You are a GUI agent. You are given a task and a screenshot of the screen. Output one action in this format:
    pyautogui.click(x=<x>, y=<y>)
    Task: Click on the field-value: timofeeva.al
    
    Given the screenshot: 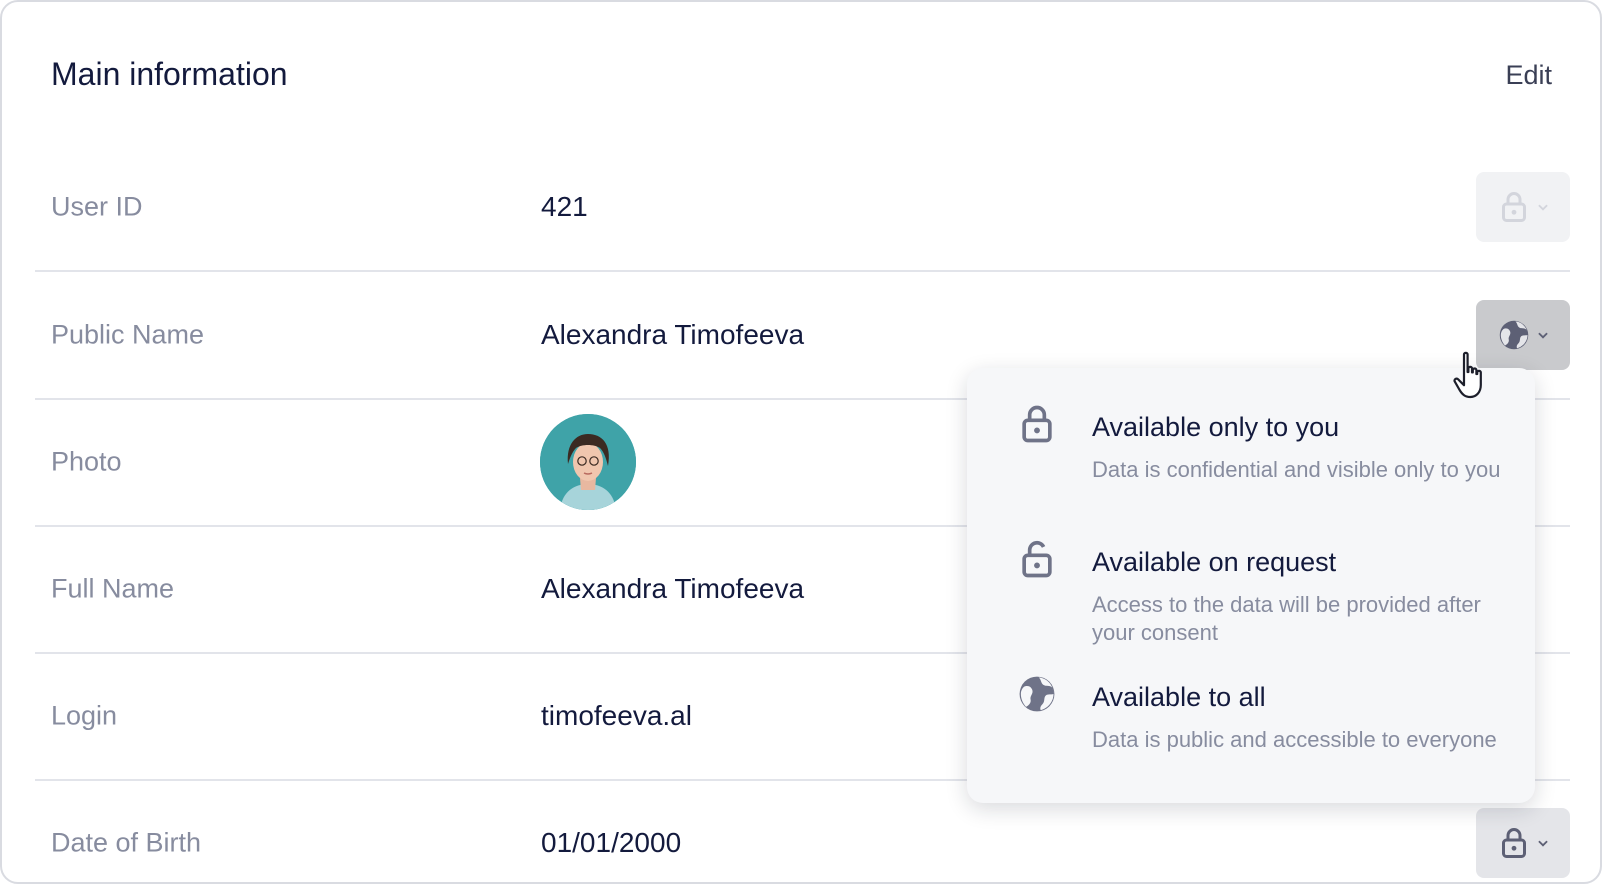 What is the action you would take?
    pyautogui.click(x=616, y=715)
    